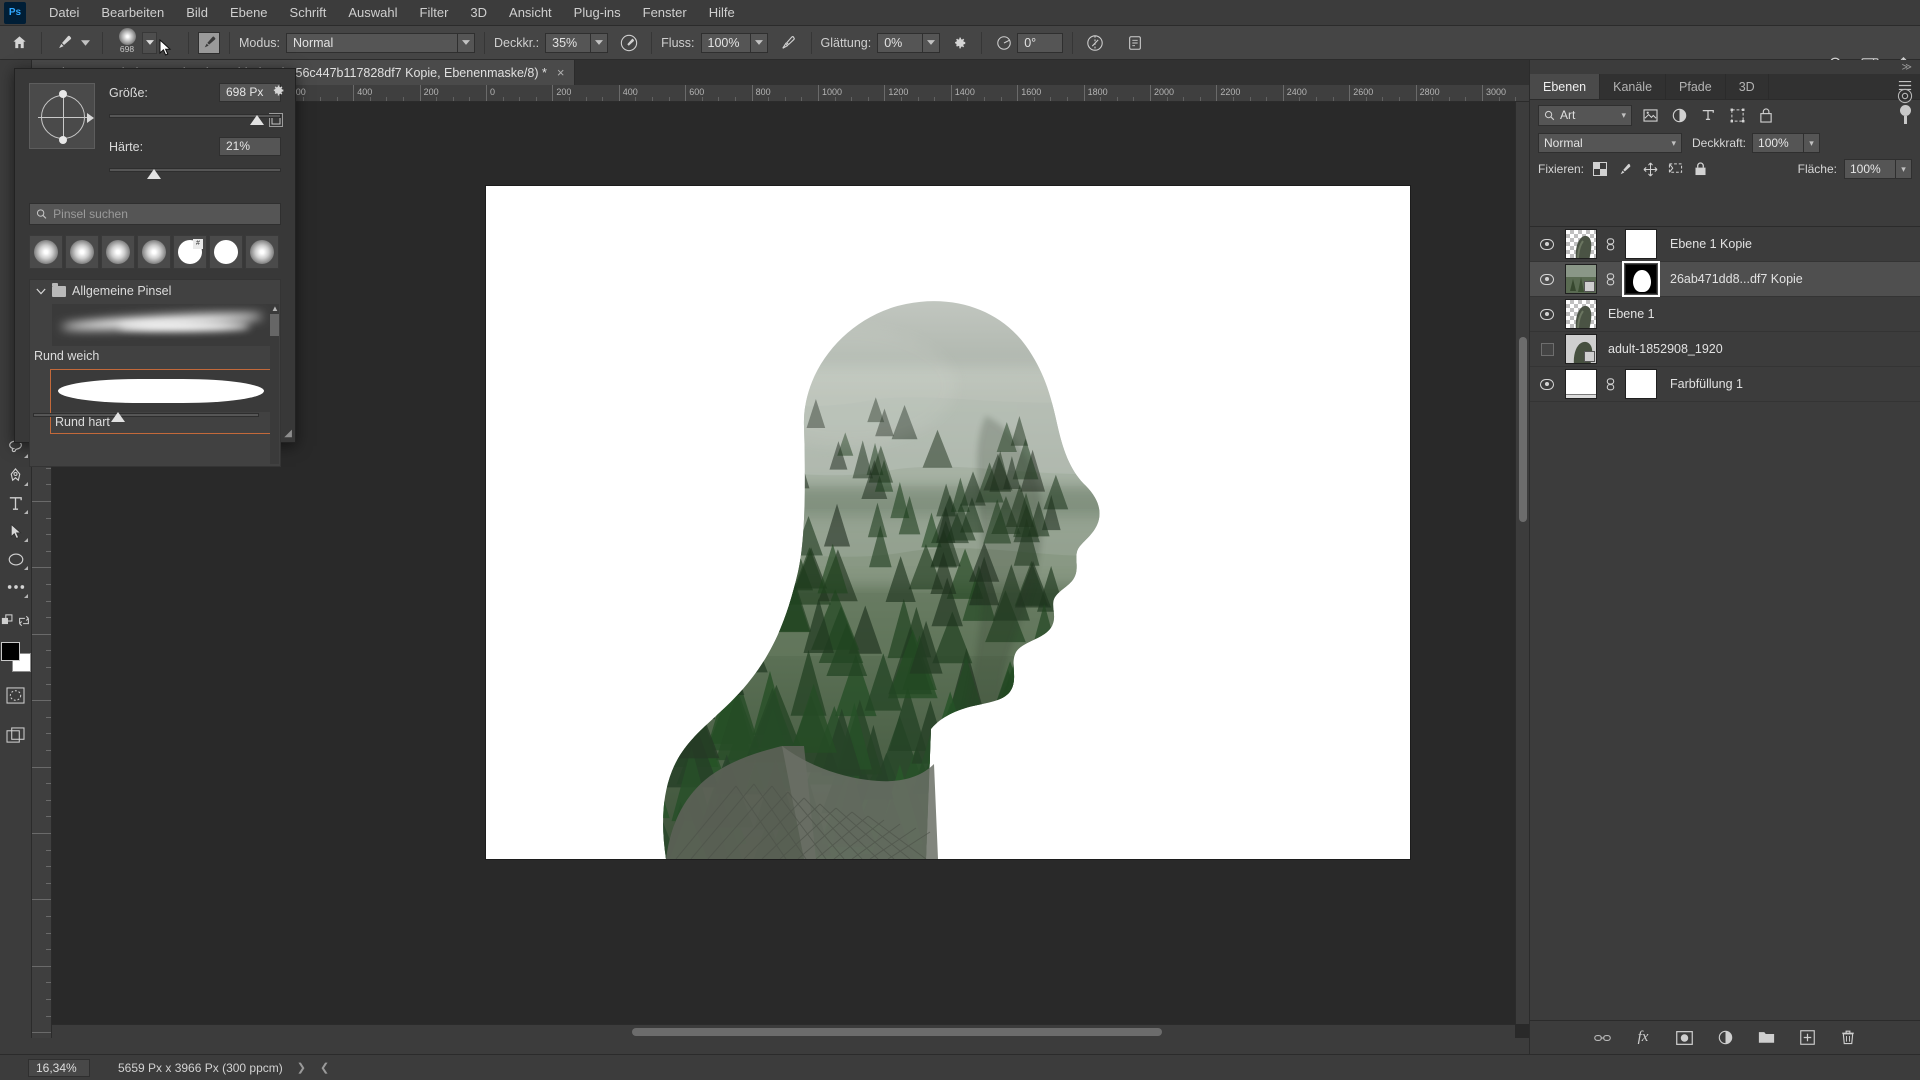  Describe the element at coordinates (1700, 169) in the screenshot. I see `lock-all-icon` at that location.